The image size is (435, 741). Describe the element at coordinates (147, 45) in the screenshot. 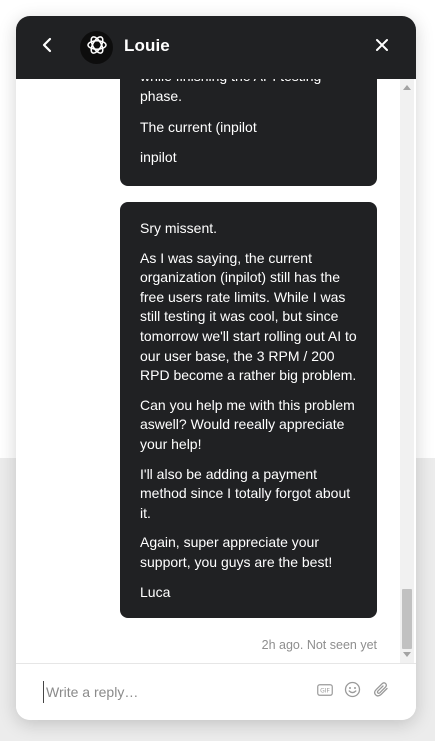

I see `chat-title: Louie` at that location.